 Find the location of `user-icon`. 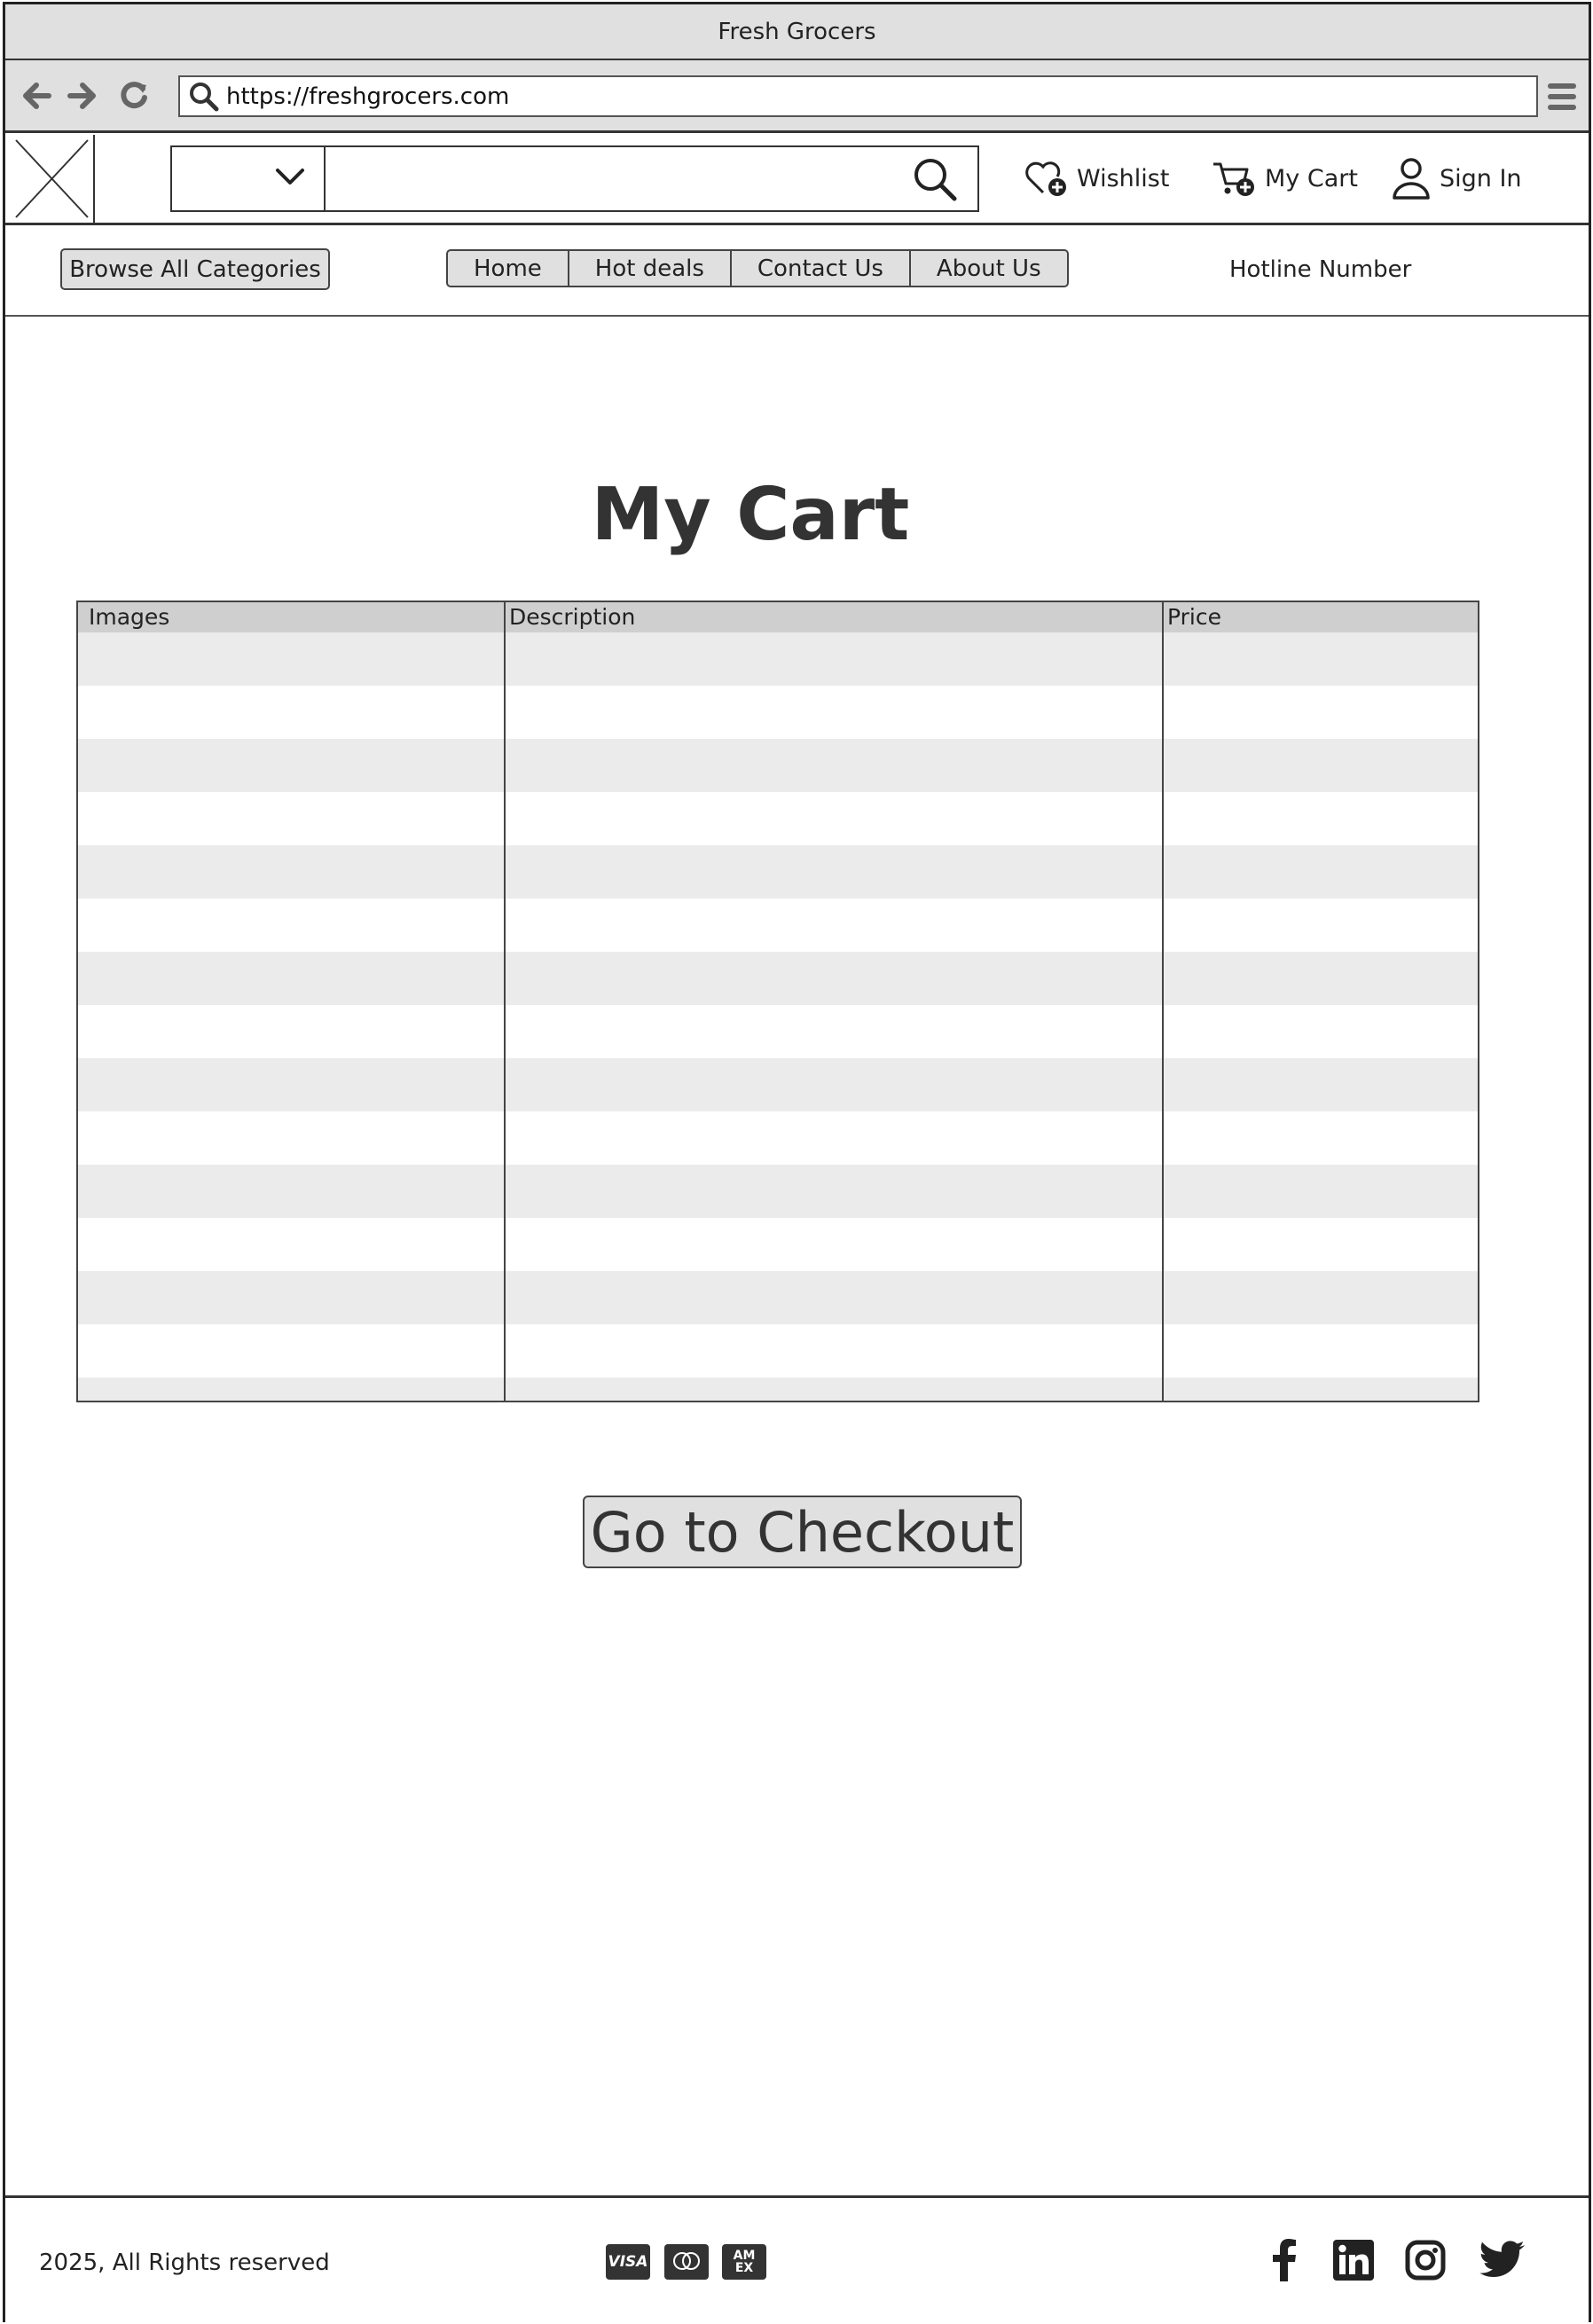

user-icon is located at coordinates (1411, 178).